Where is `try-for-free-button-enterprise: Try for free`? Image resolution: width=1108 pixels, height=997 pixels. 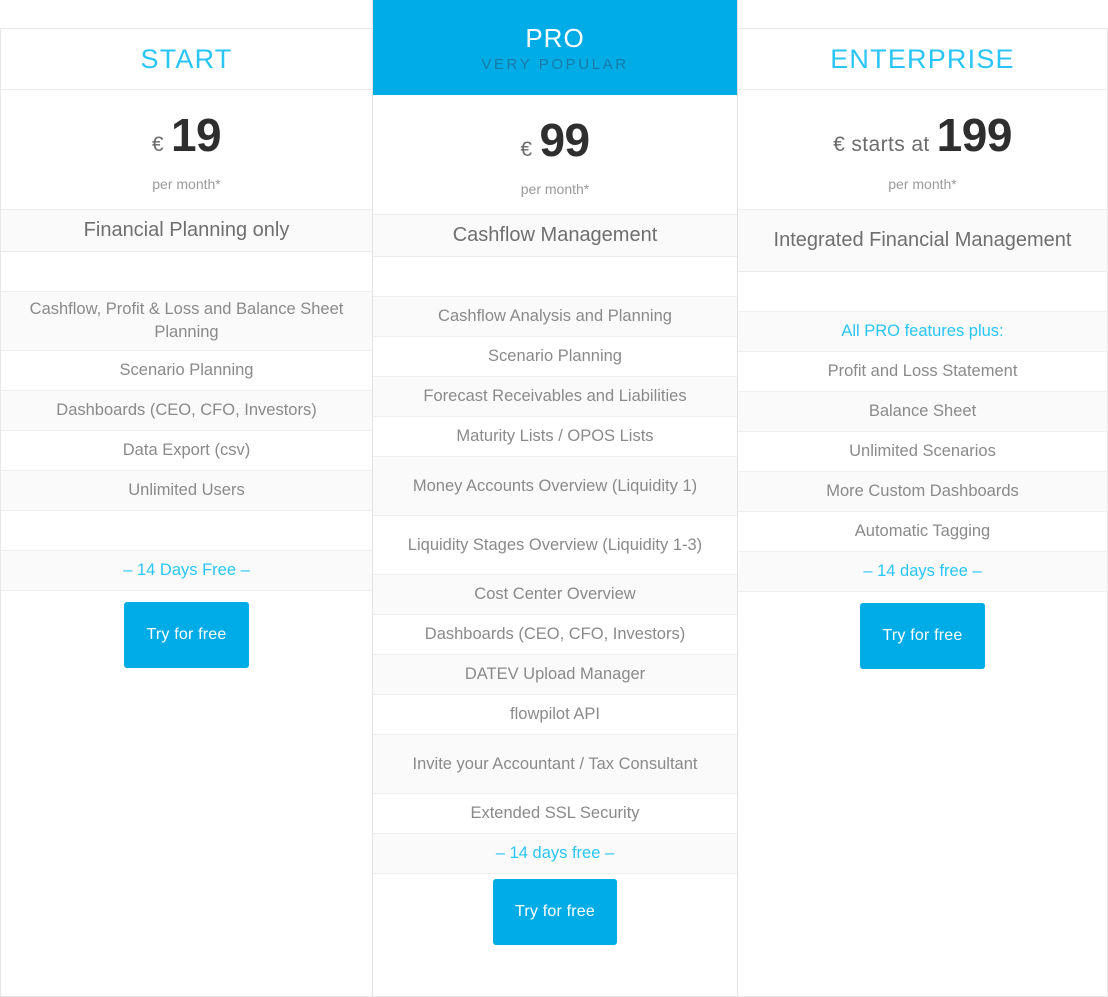 try-for-free-button-enterprise: Try for free is located at coordinates (922, 636).